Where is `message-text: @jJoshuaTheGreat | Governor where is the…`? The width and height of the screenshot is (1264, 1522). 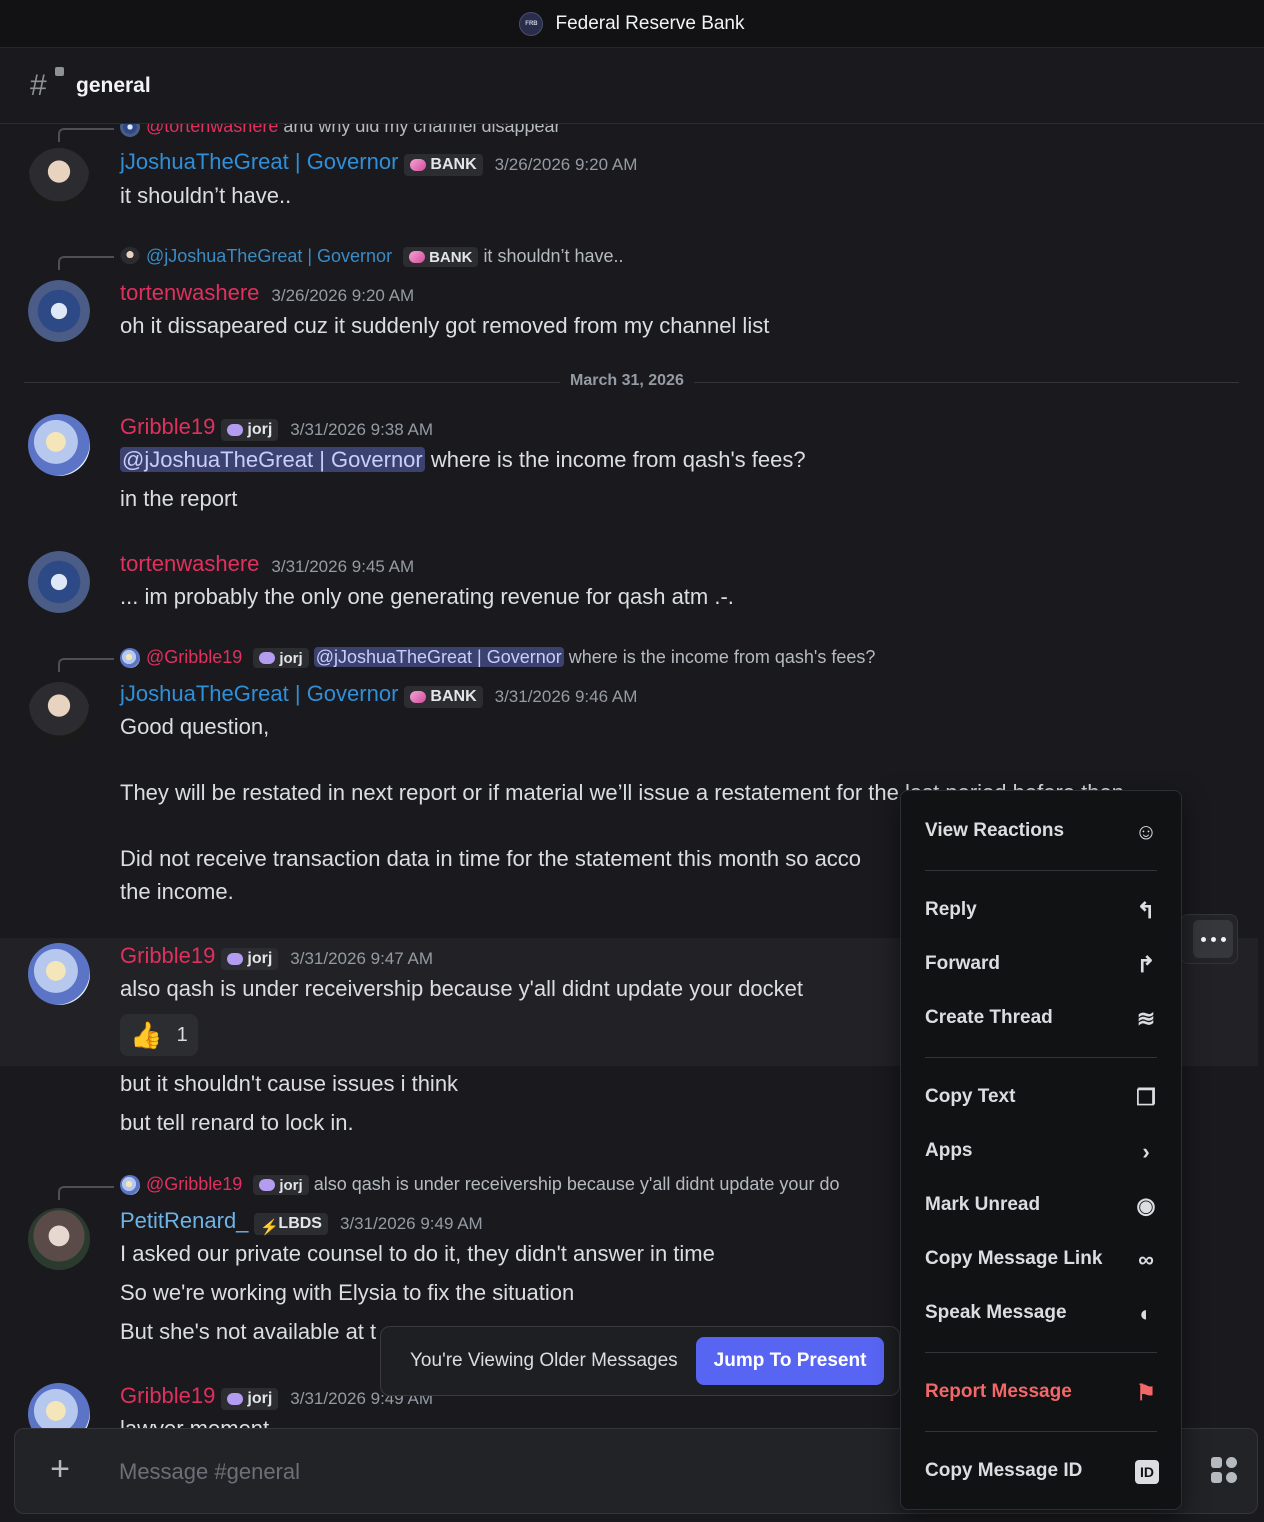 message-text: @jJoshuaTheGreat | Governor where is the… is located at coordinates (463, 459).